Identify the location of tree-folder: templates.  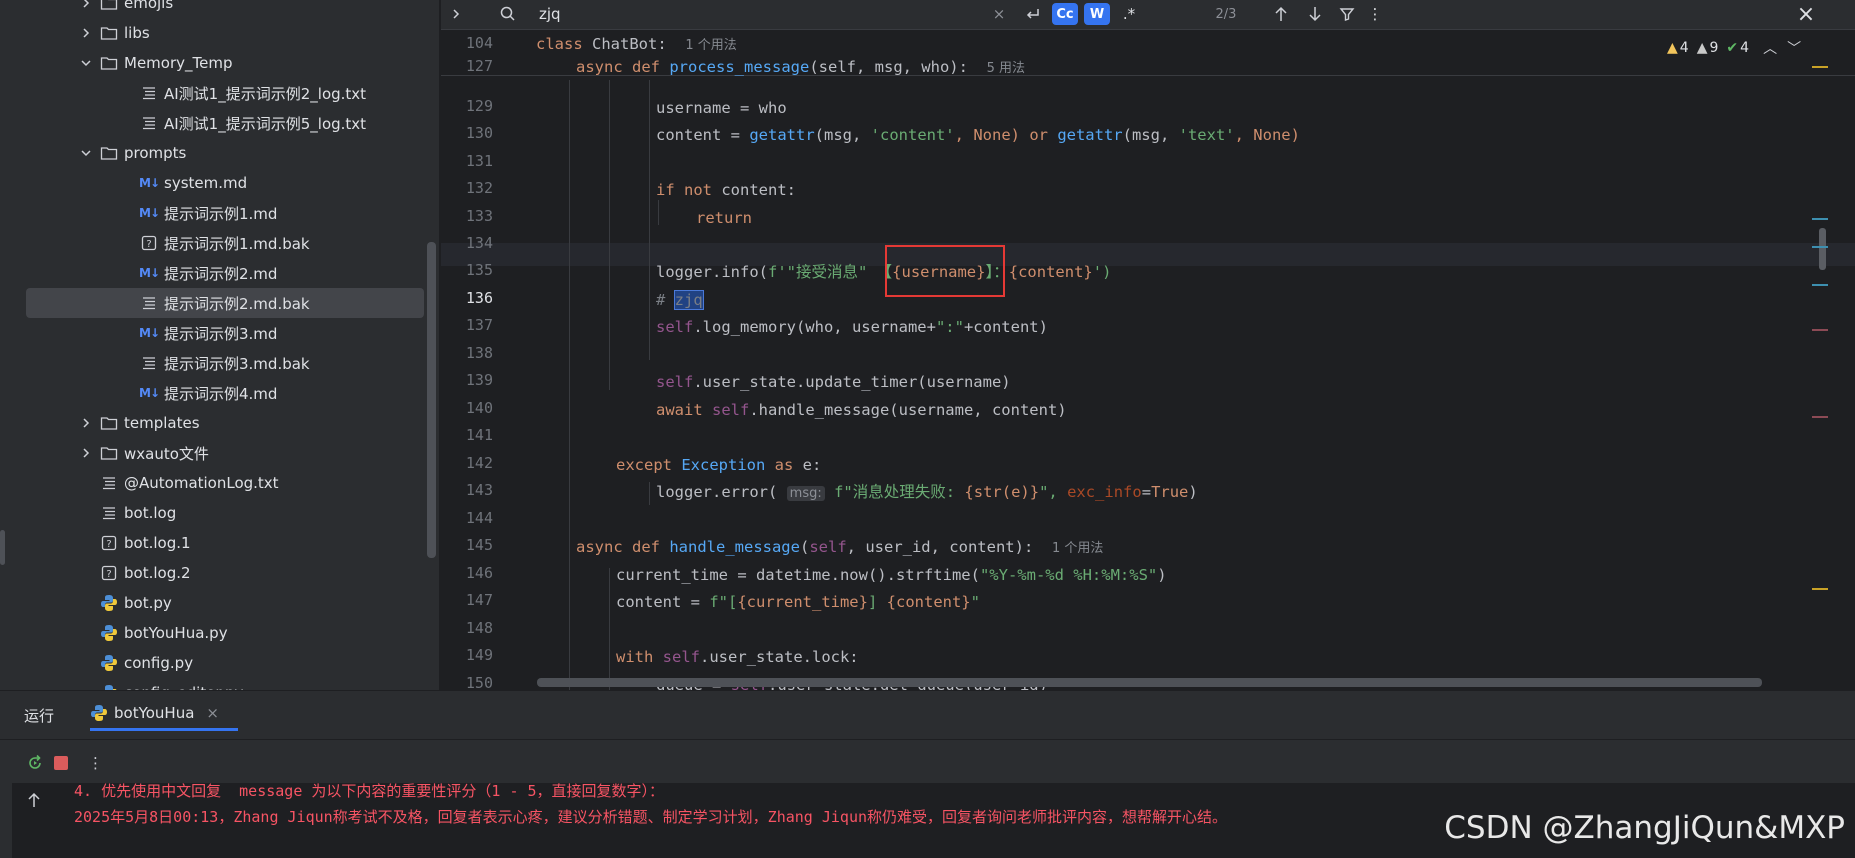
(139, 423).